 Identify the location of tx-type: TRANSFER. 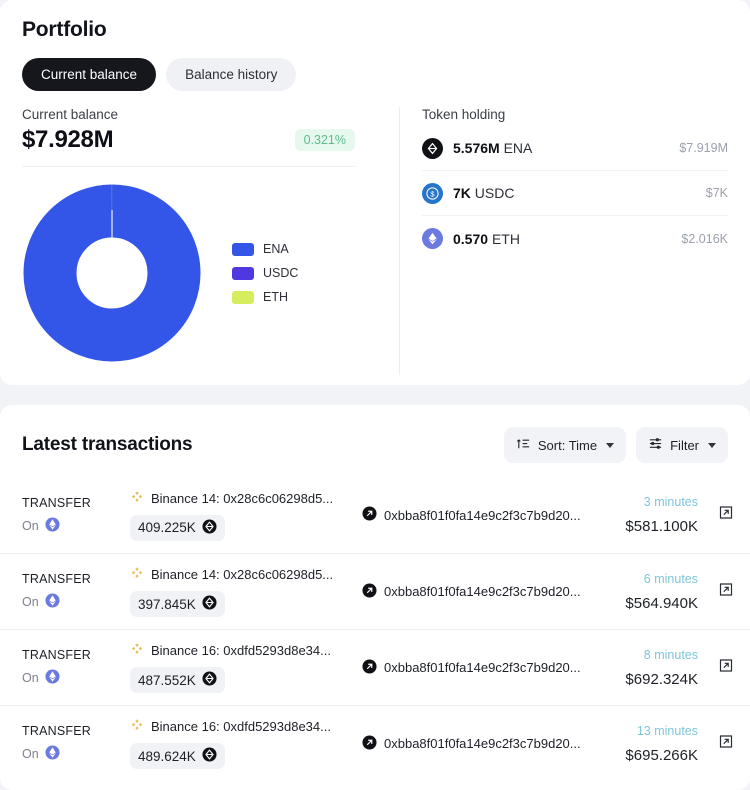
(56, 579).